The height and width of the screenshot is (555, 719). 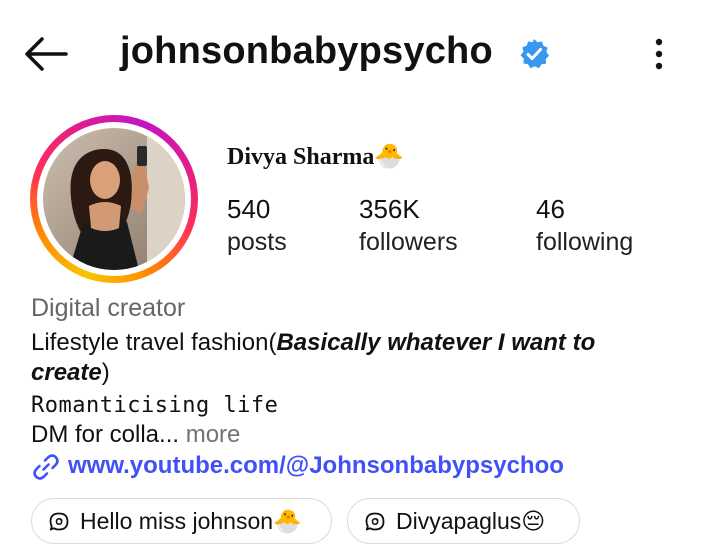 What do you see at coordinates (306, 51) in the screenshot?
I see `profile-username: johnsonbabypsycho` at bounding box center [306, 51].